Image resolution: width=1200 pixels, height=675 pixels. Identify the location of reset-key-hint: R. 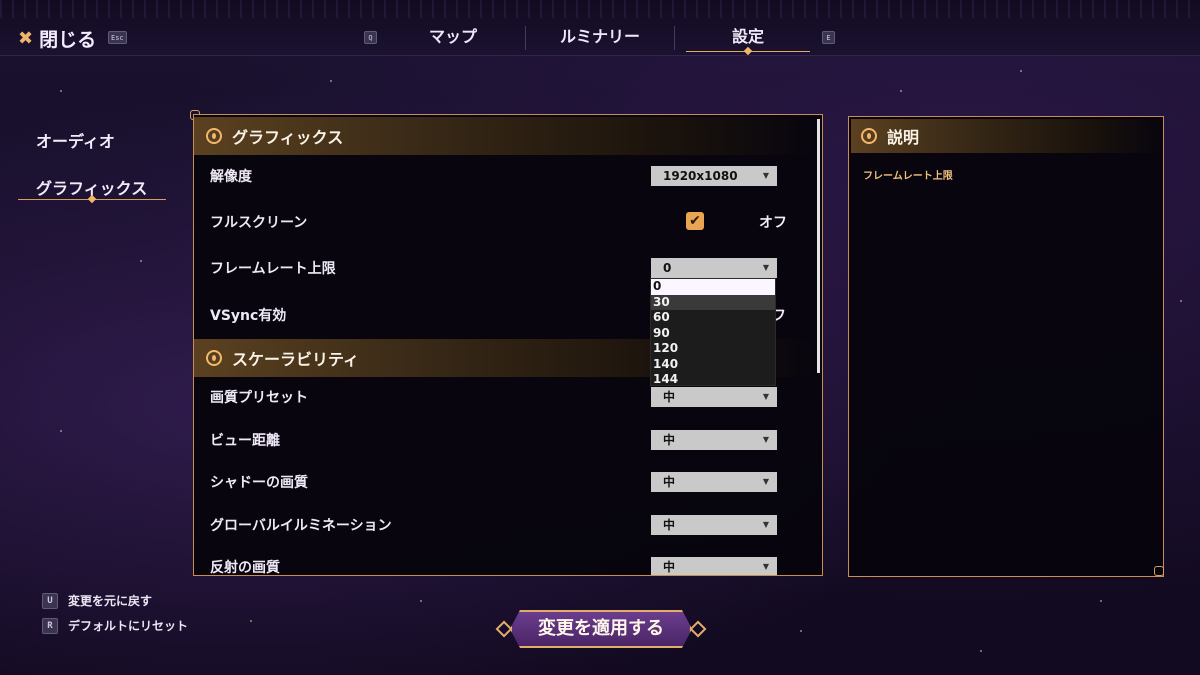
(50, 625).